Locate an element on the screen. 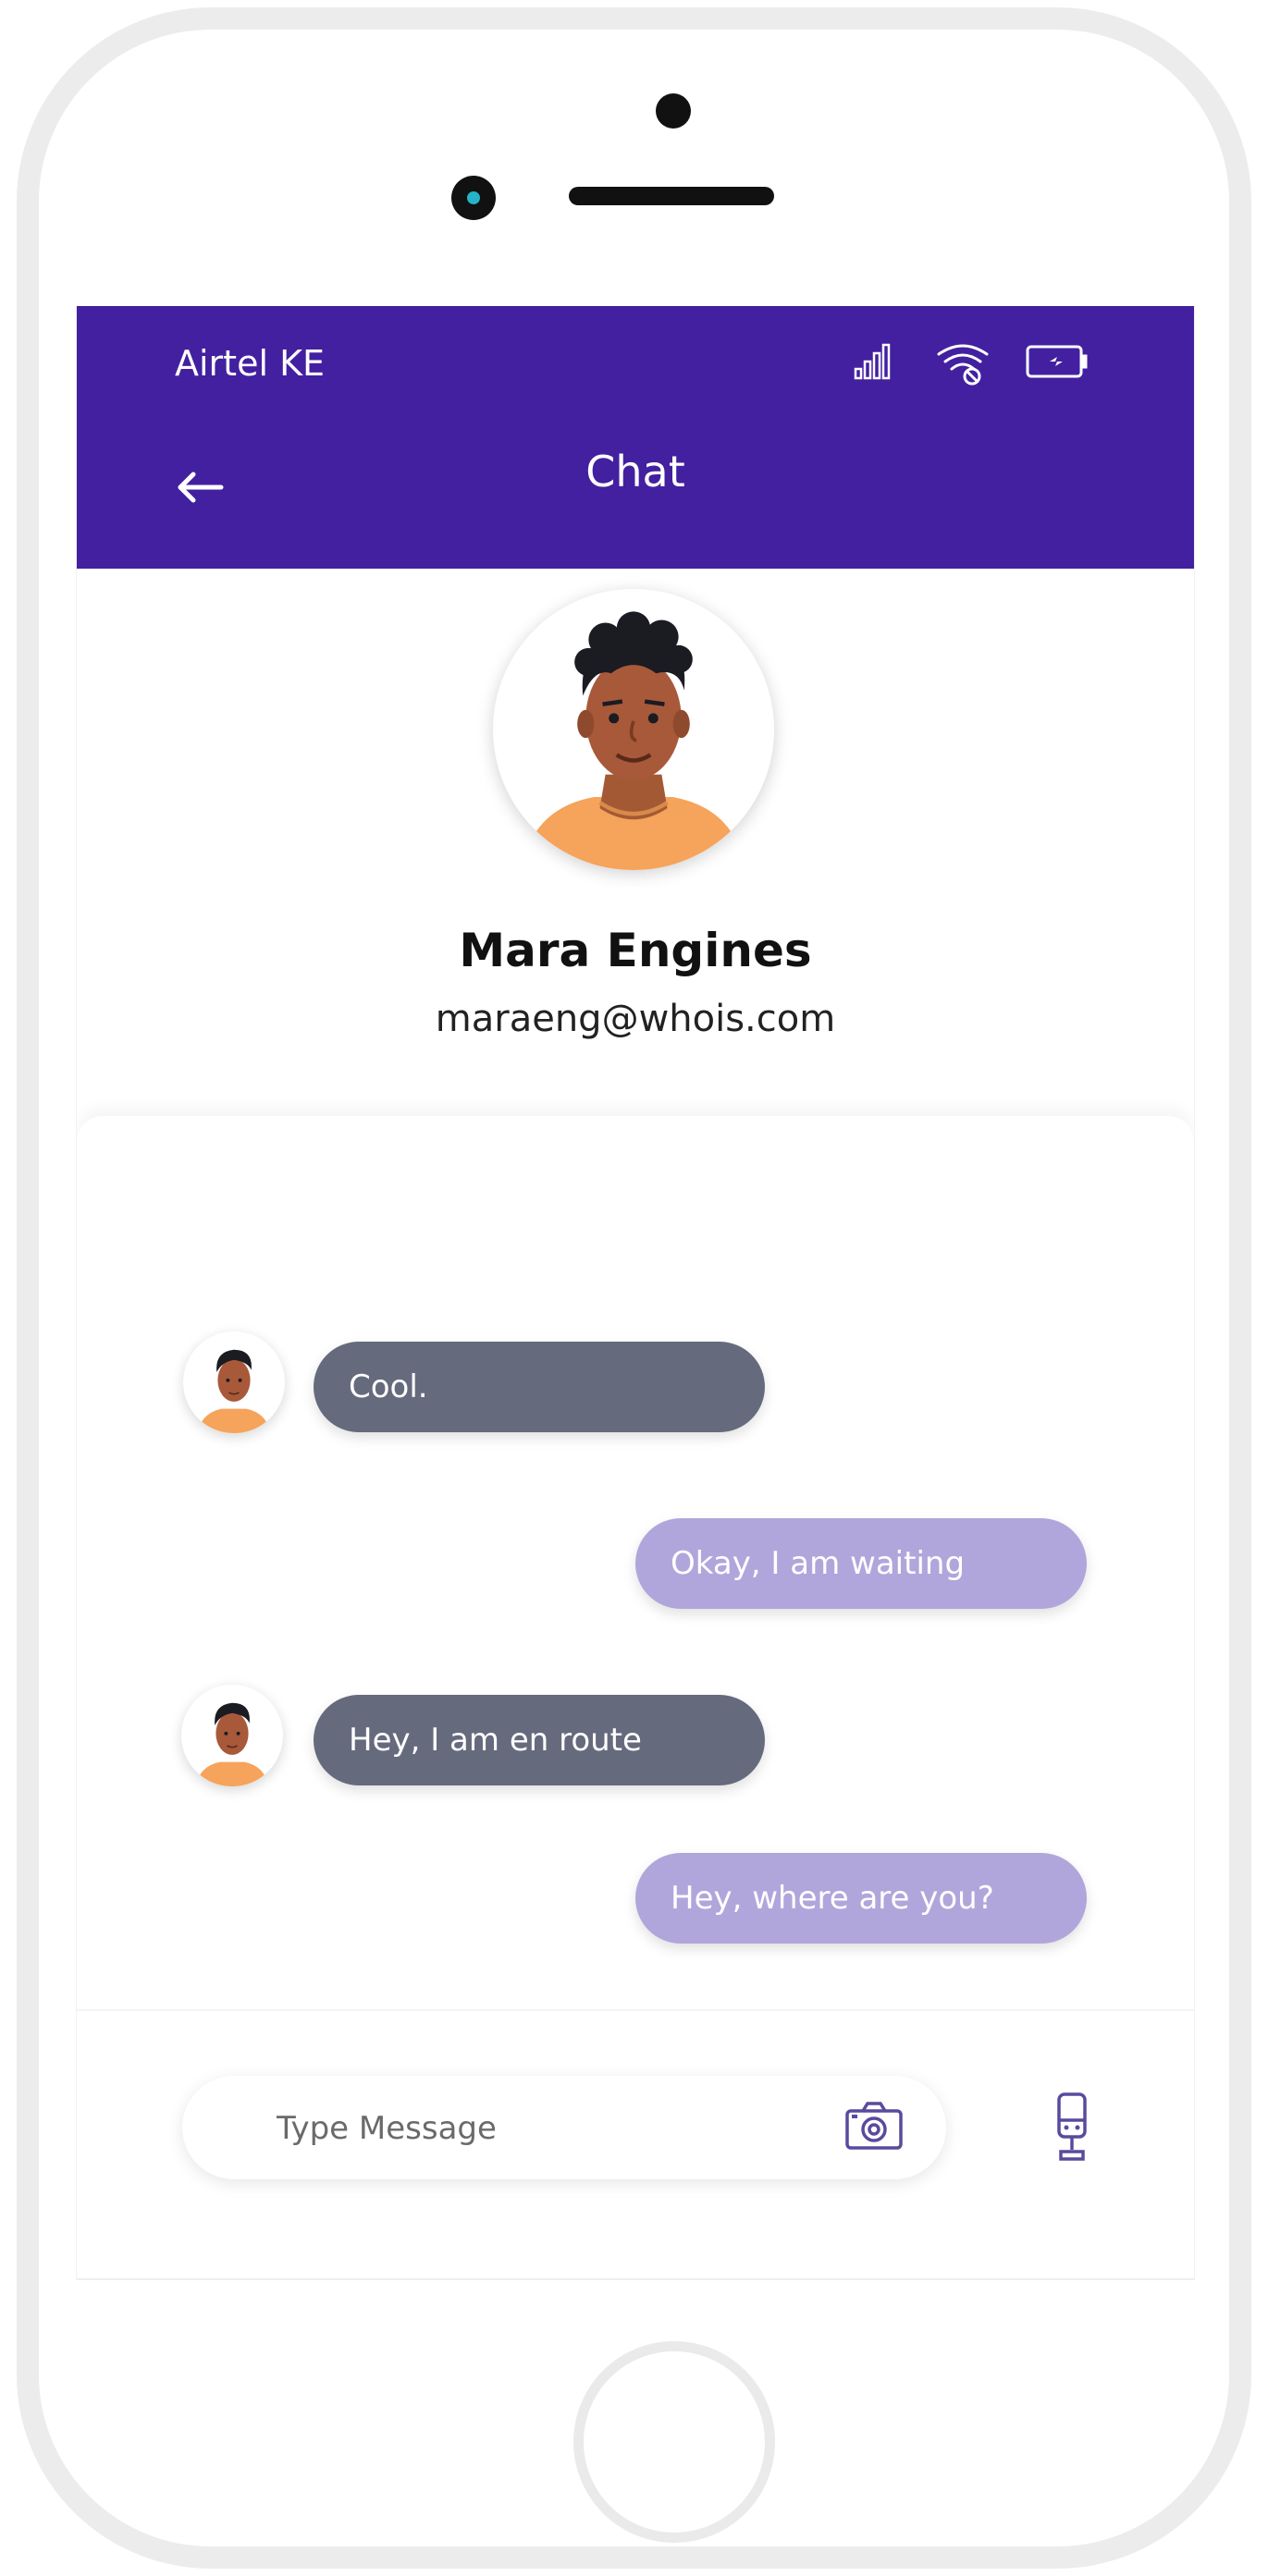 The width and height of the screenshot is (1268, 2576). home-button is located at coordinates (674, 2442).